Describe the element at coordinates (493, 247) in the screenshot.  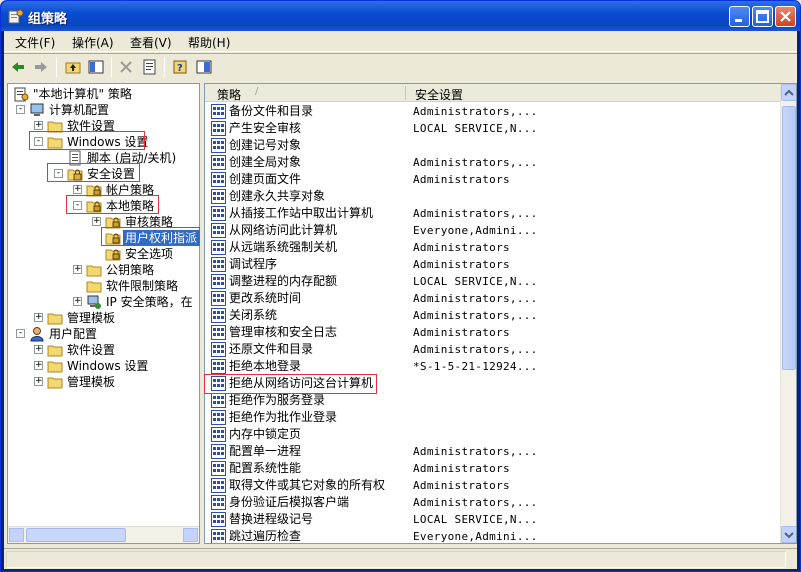
I see `policy-row: 从远端系统强制关机 Administrators` at that location.